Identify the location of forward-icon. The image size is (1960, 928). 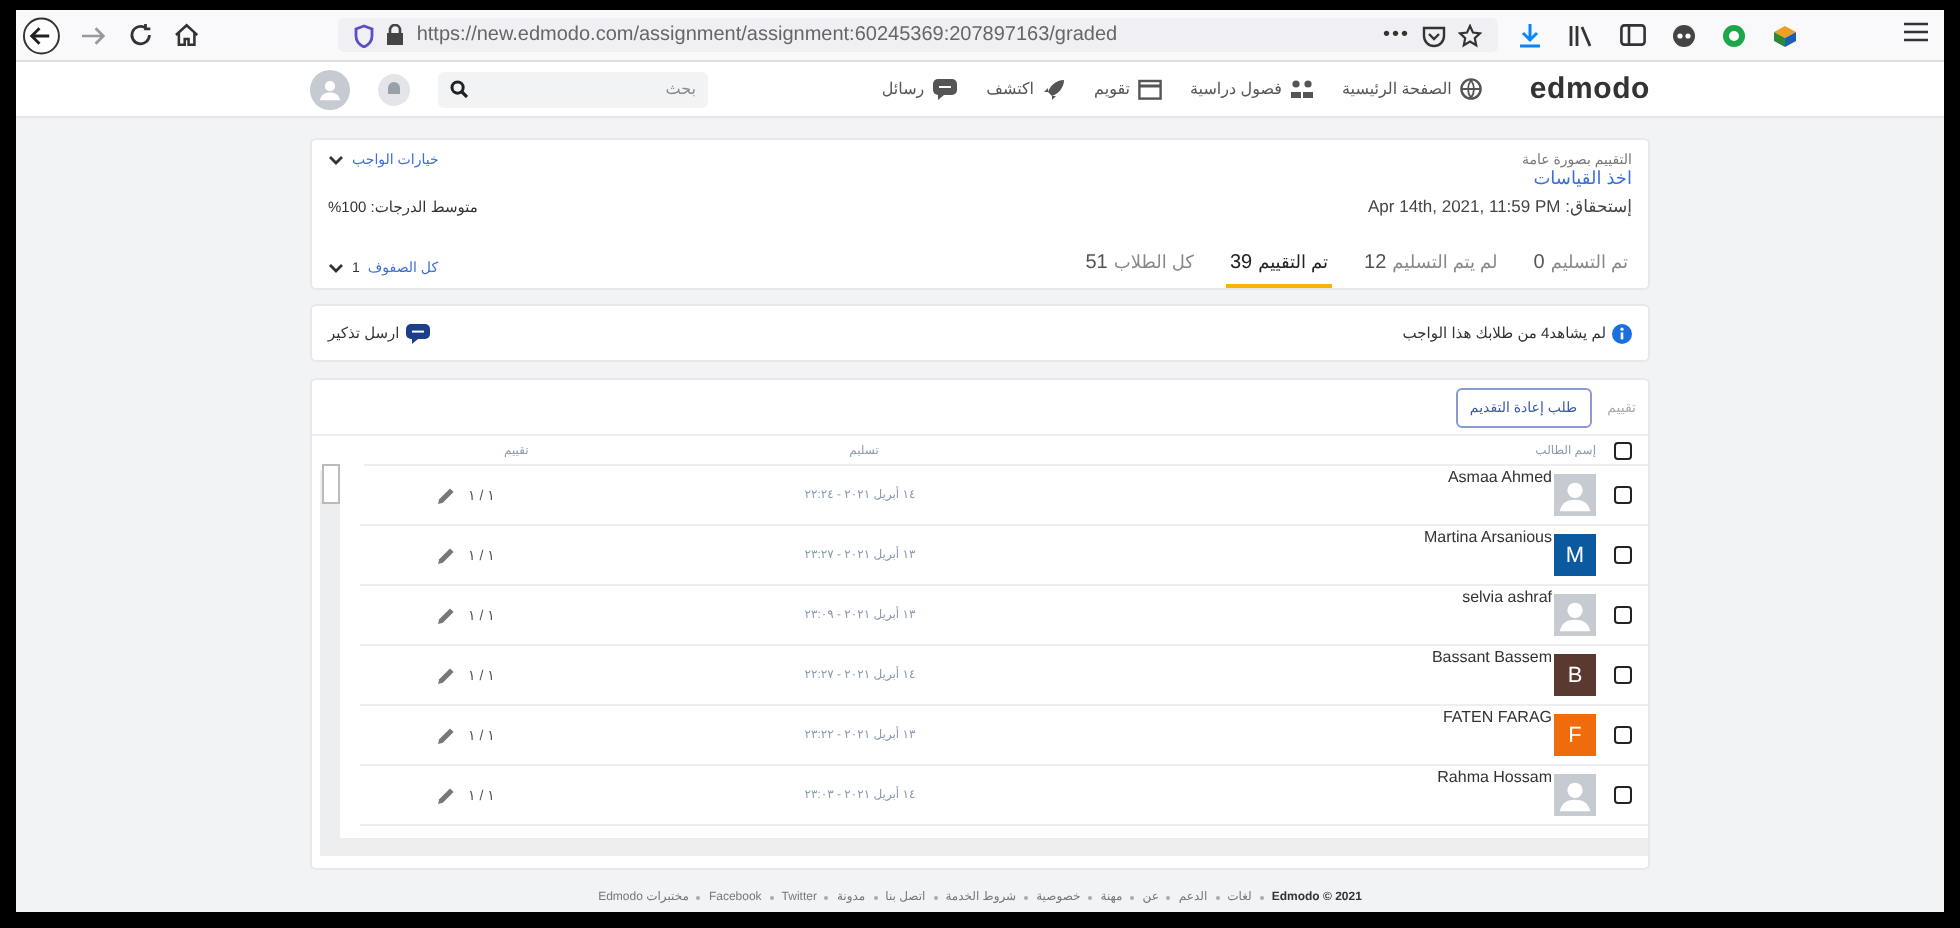
(94, 35).